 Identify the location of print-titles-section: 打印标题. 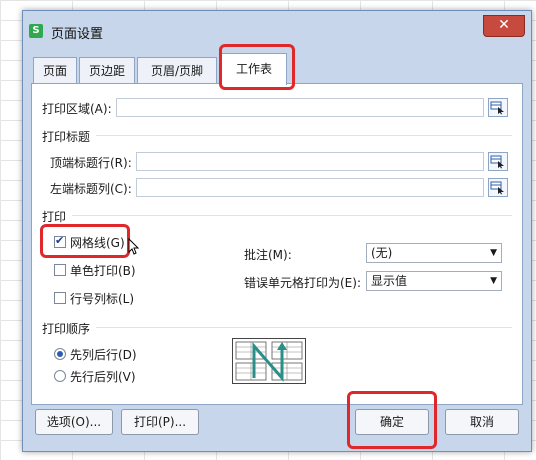
(66, 137).